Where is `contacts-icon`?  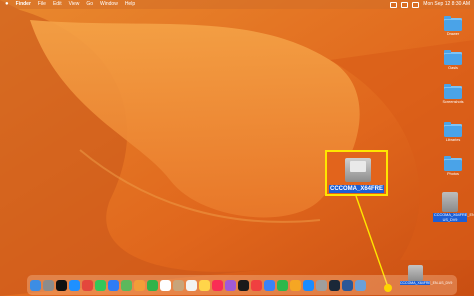 contacts-icon is located at coordinates (178, 285).